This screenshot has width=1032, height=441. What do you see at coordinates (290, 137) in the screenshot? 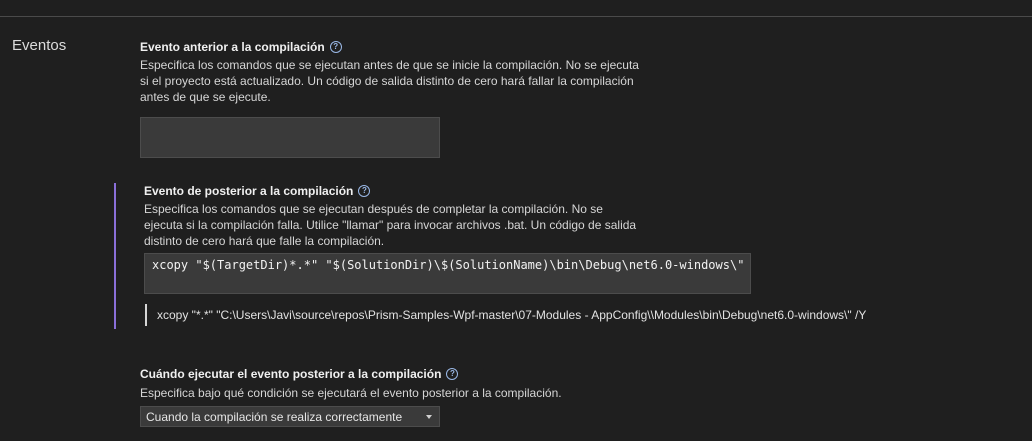
I see `prebuild-command-input` at bounding box center [290, 137].